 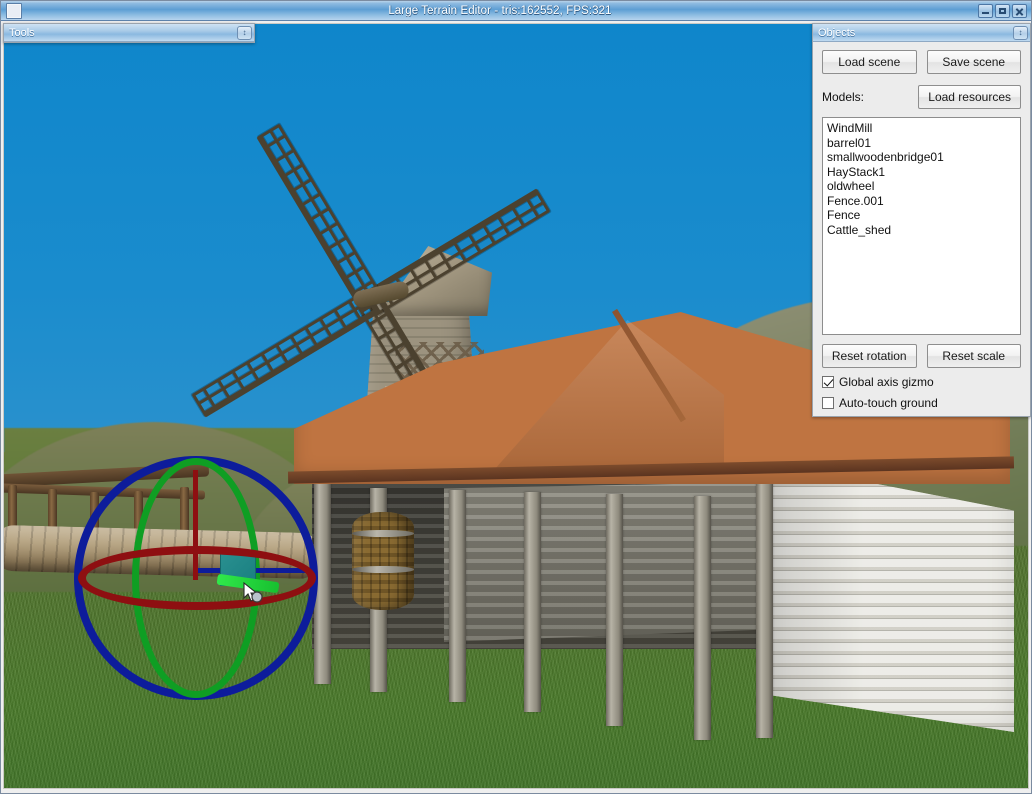 I want to click on objects-panel-header: Objects ↕, so click(x=921, y=33).